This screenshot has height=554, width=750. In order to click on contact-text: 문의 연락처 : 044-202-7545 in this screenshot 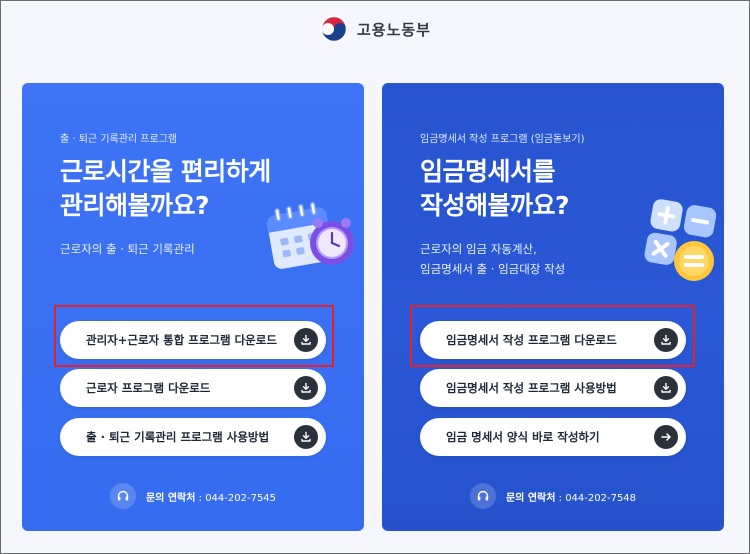, I will do `click(211, 496)`.